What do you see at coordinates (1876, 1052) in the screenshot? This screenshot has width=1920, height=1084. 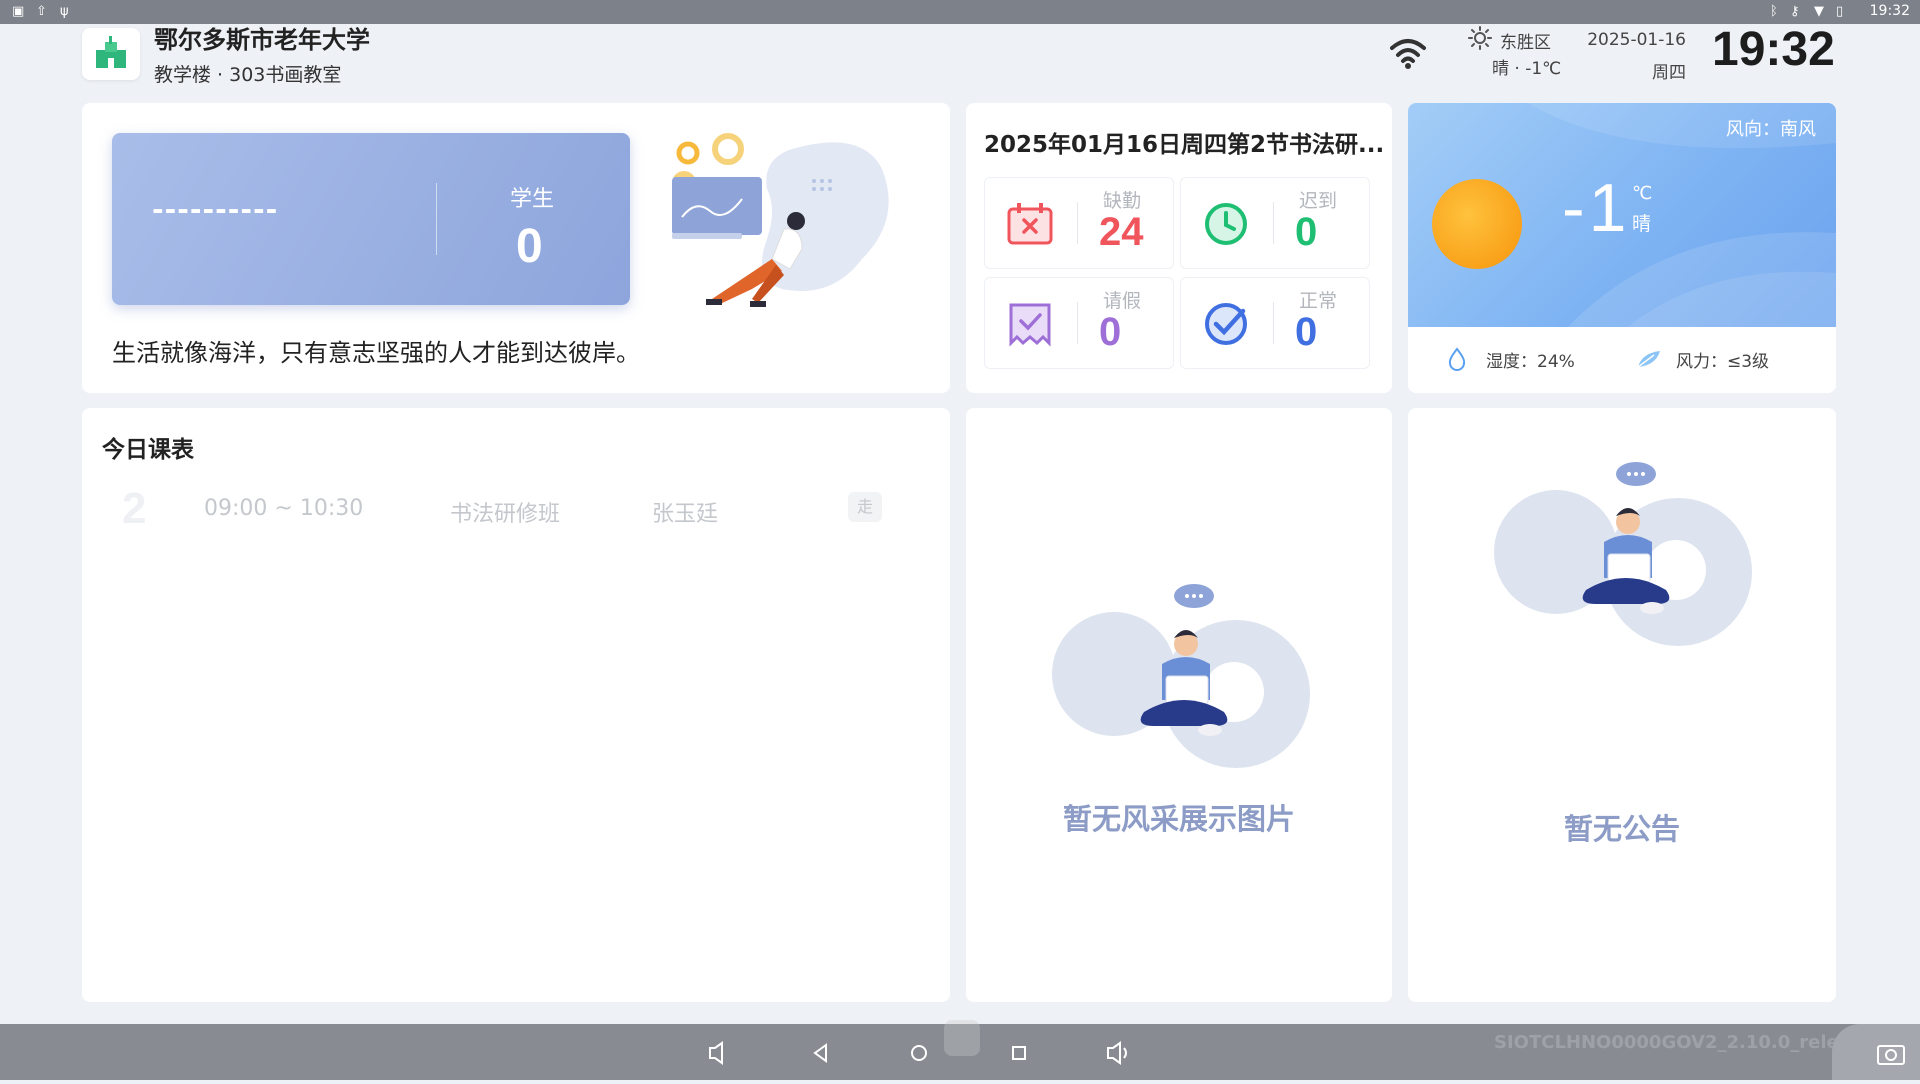 I see `screenshot-button` at bounding box center [1876, 1052].